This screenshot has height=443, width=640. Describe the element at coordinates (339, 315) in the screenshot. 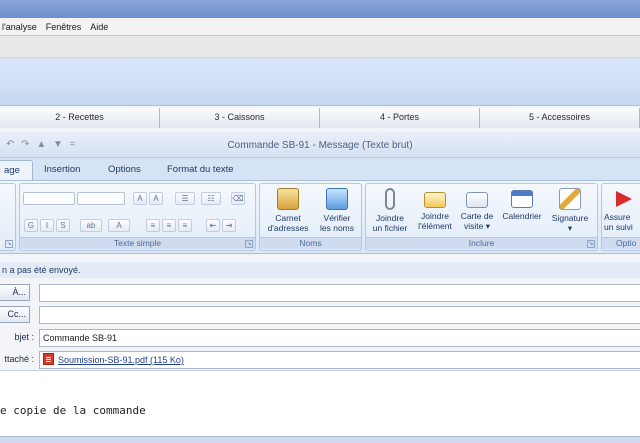

I see `cc-field` at that location.